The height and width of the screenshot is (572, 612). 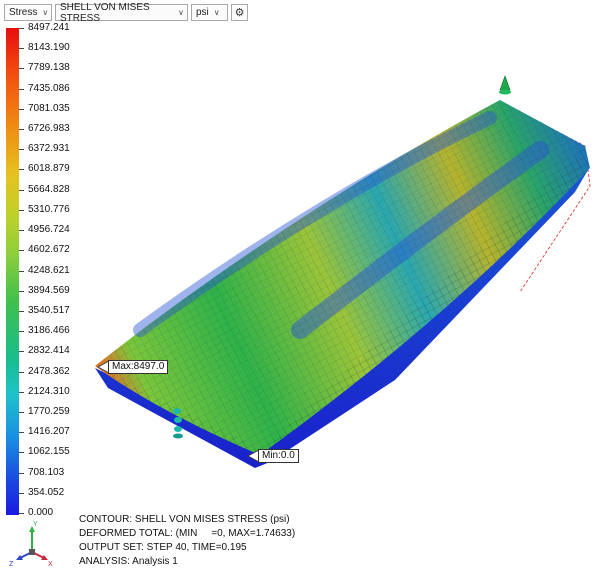 What do you see at coordinates (163, 547) in the screenshot?
I see `output-set-line: OUTPUT SET: STEP 40, TIME=0.195` at bounding box center [163, 547].